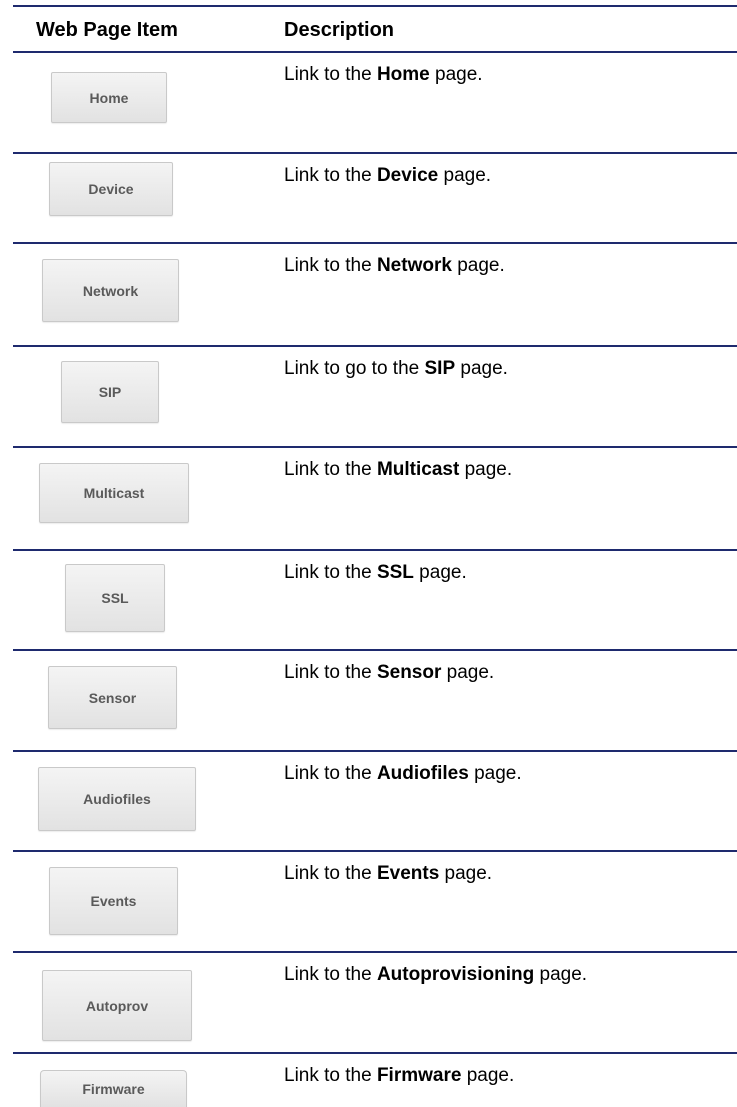 The image size is (737, 1107). I want to click on events-button: Events, so click(113, 901).